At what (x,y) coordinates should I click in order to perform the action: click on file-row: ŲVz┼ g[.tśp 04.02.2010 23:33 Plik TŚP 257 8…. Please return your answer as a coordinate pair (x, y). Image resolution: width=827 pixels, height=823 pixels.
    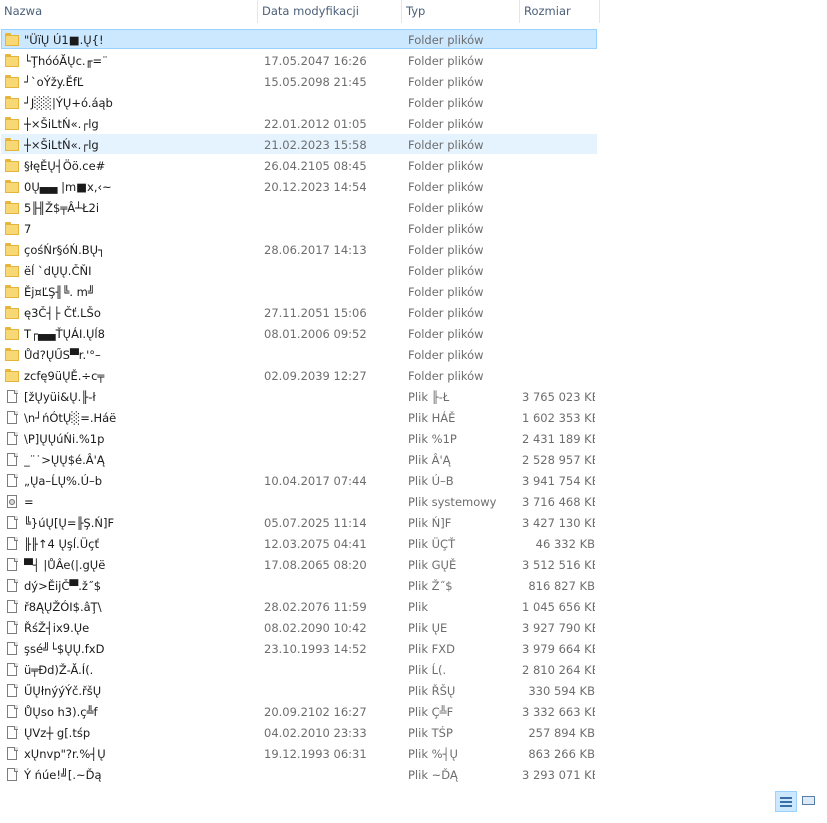
    Looking at the image, I should click on (299, 732).